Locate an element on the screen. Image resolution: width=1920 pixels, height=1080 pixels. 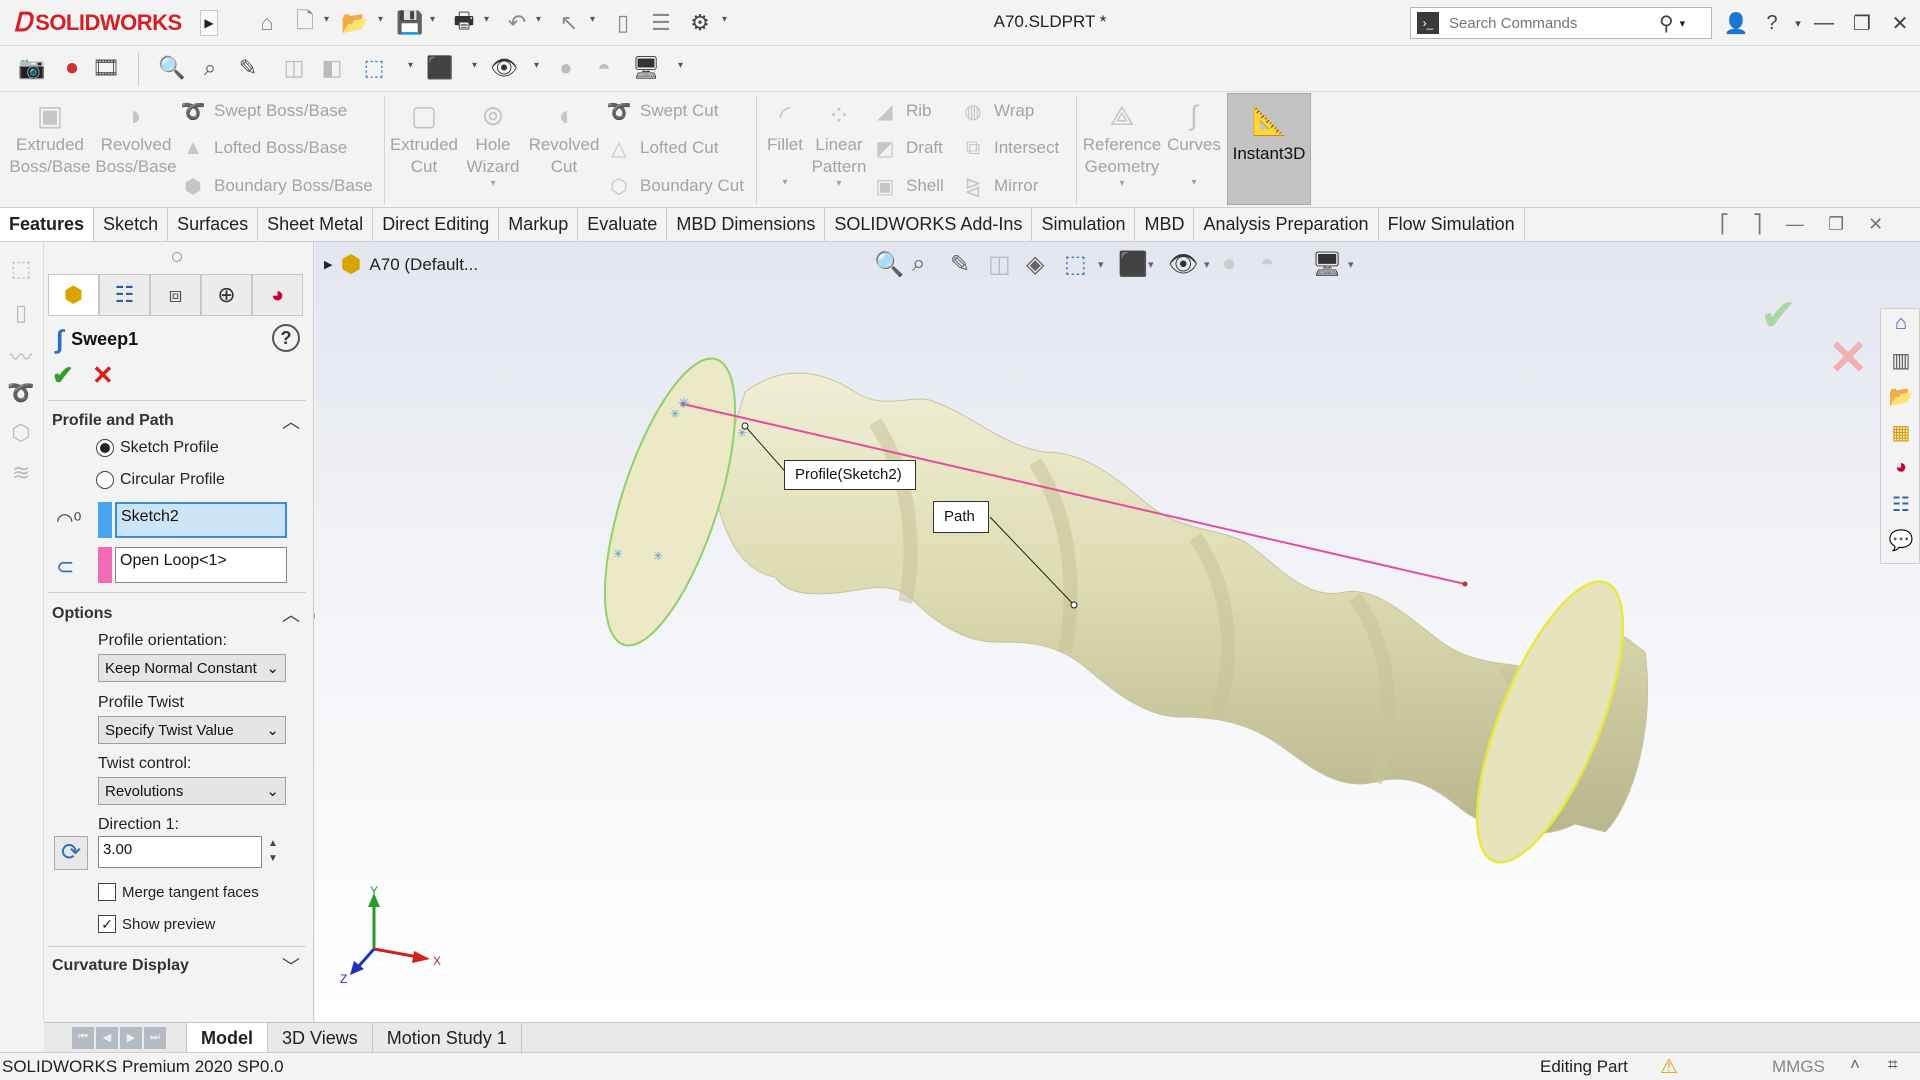
intersect-button: ⧉ Intersect is located at coordinates (1009, 148).